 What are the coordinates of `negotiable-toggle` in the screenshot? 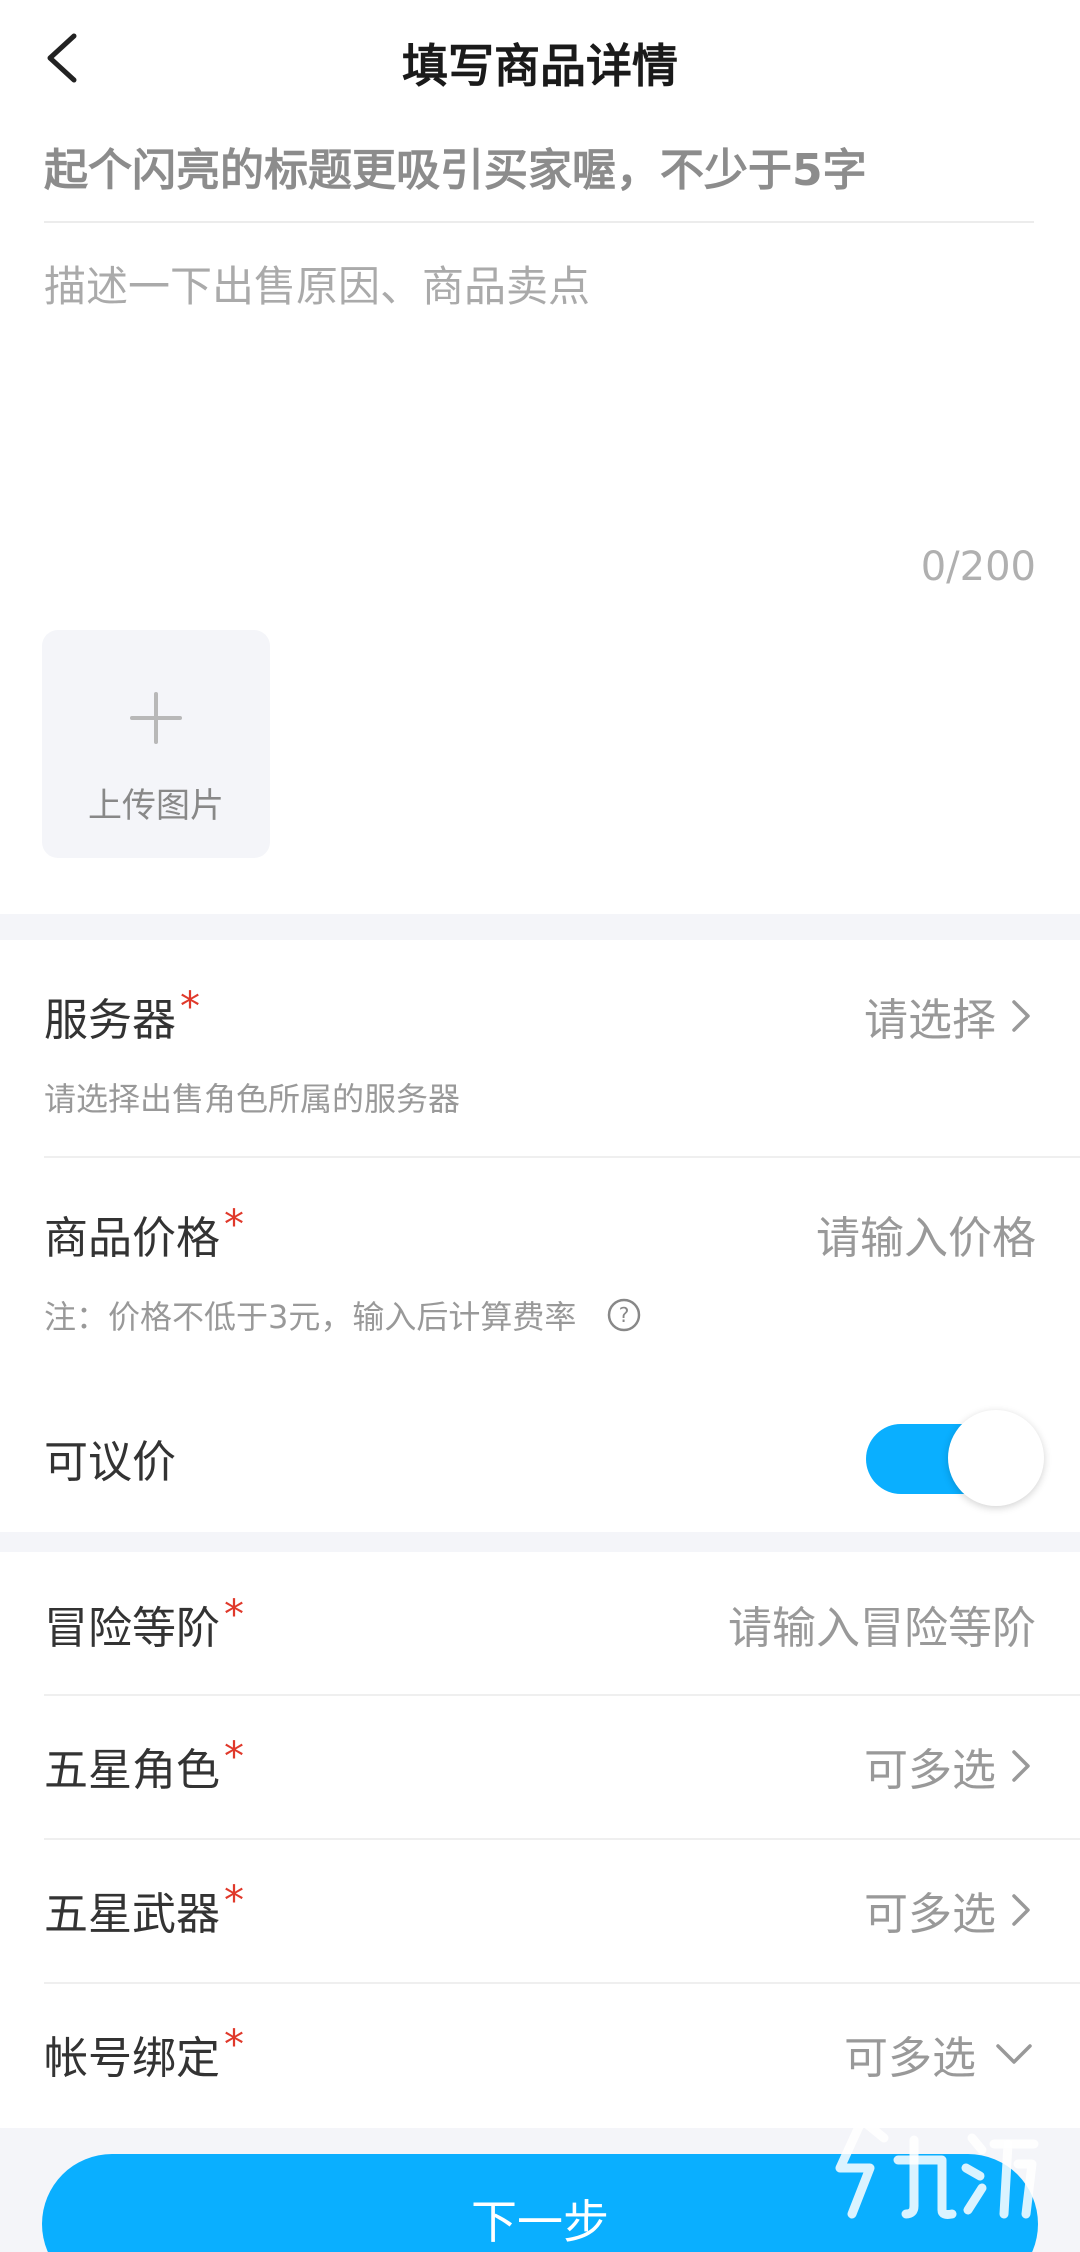 It's located at (955, 1458).